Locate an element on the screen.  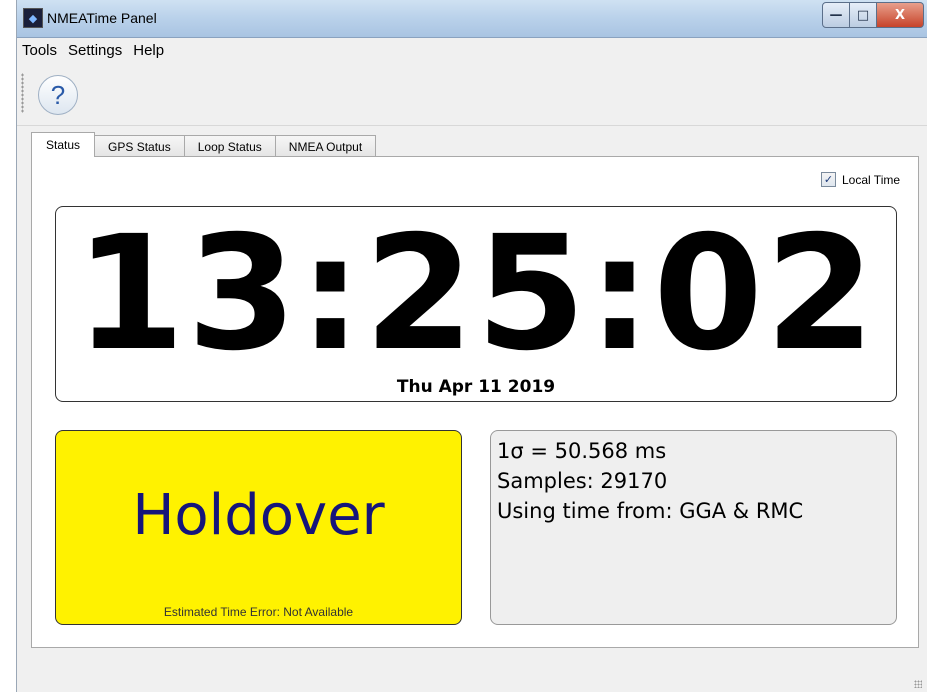
menu-settings: Settings is located at coordinates (95, 50).